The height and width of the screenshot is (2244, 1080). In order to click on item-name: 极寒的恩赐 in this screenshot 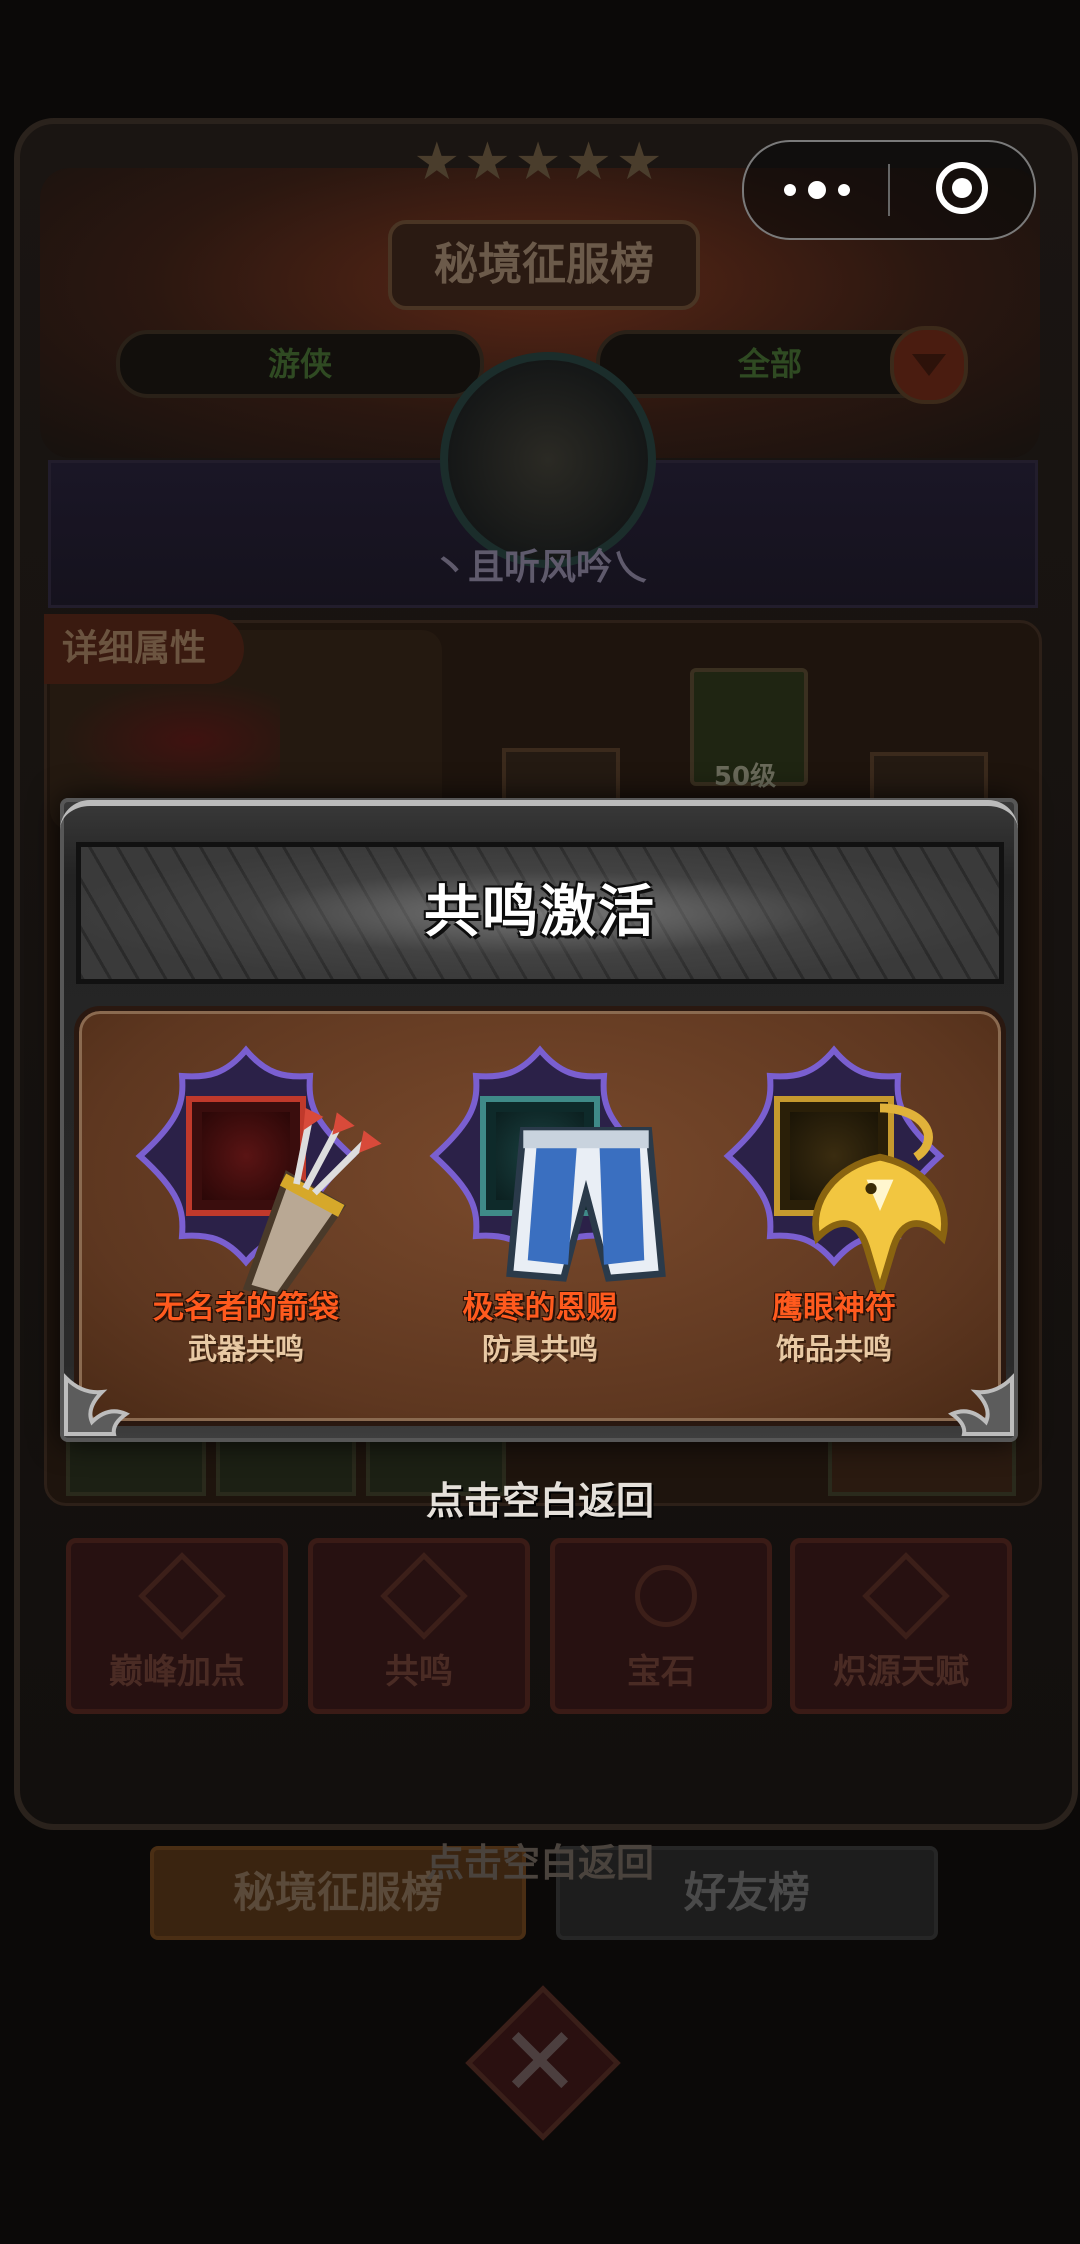, I will do `click(540, 1308)`.